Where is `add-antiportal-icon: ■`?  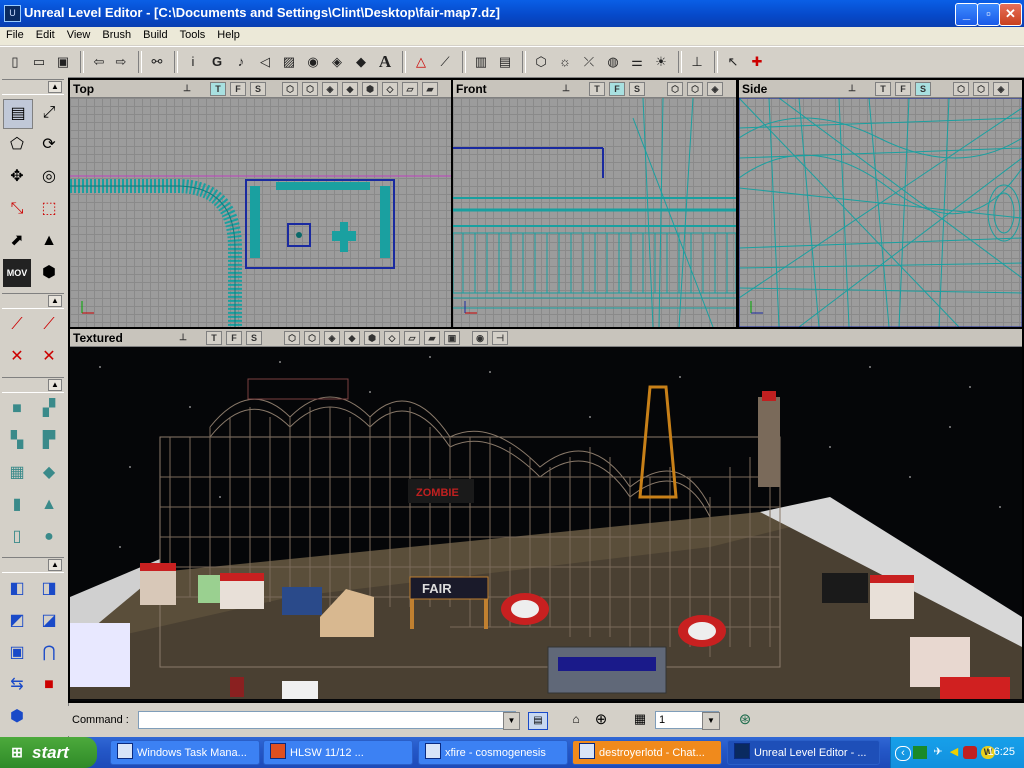 add-antiportal-icon: ■ is located at coordinates (49, 685).